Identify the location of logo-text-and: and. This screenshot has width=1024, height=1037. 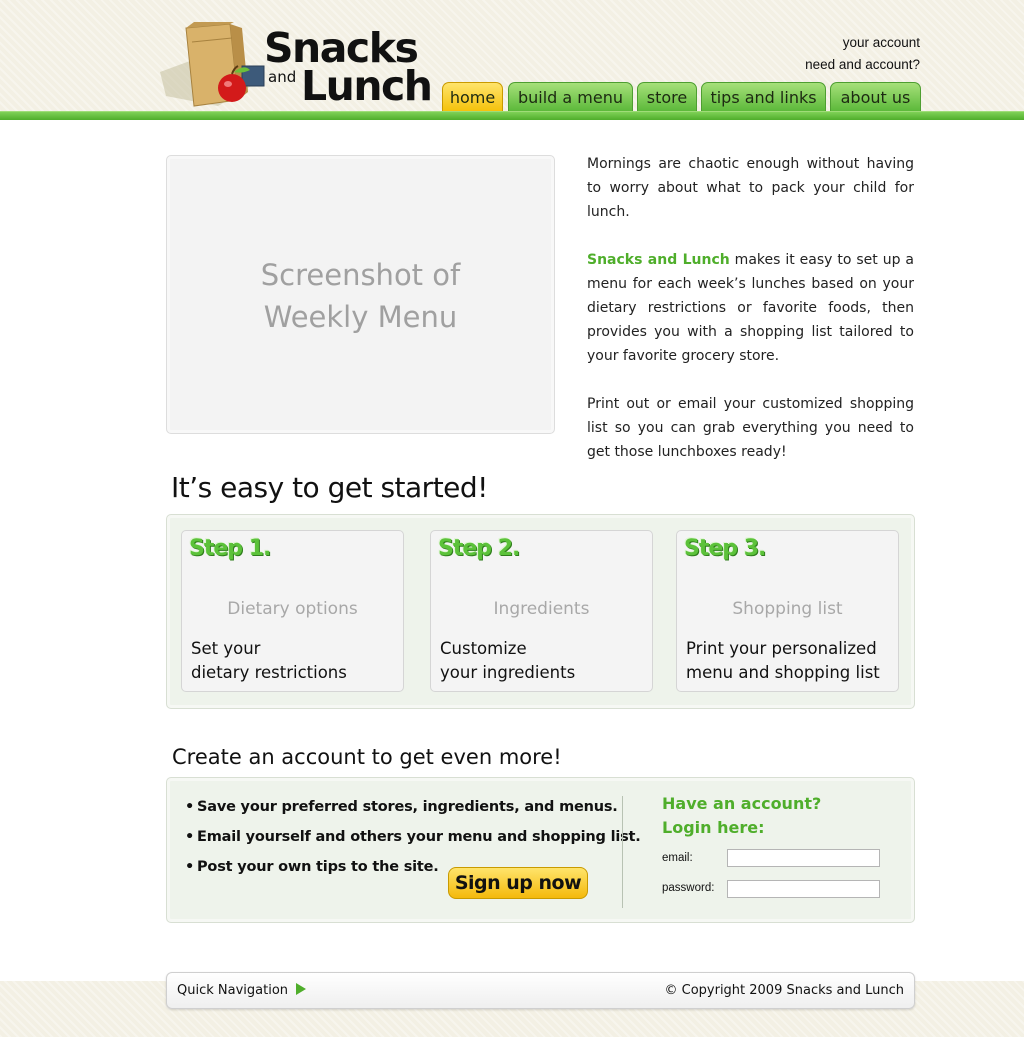
(282, 77).